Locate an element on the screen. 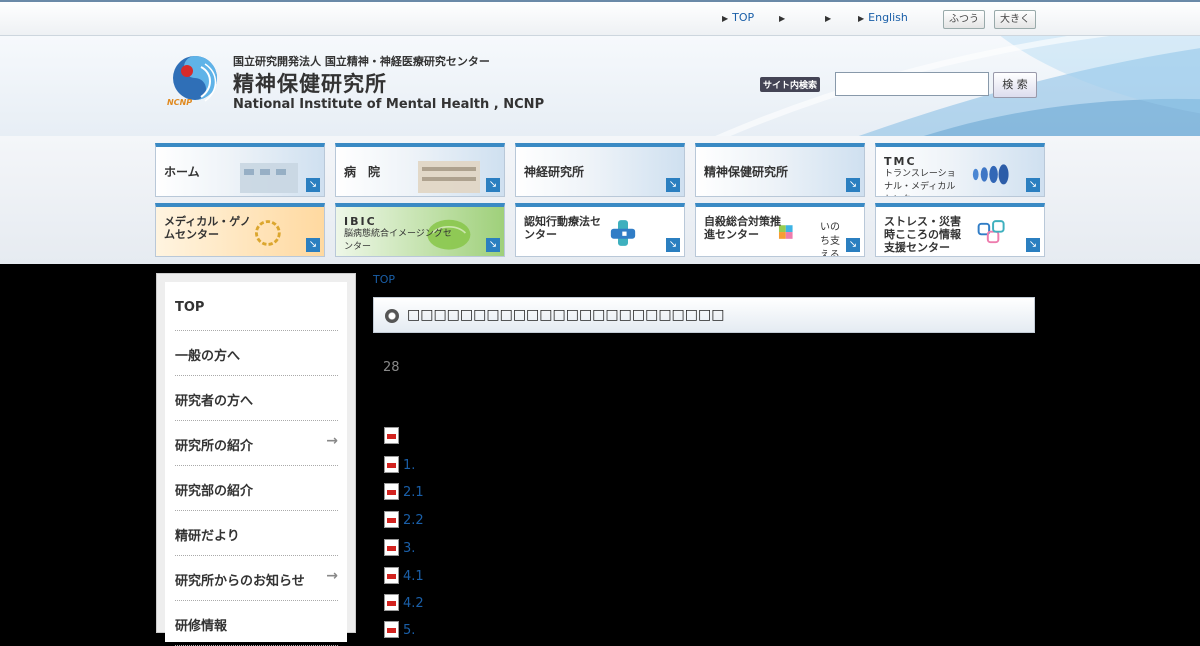 The image size is (1200, 646). ncnp-logo: NCNP is located at coordinates (192, 81).